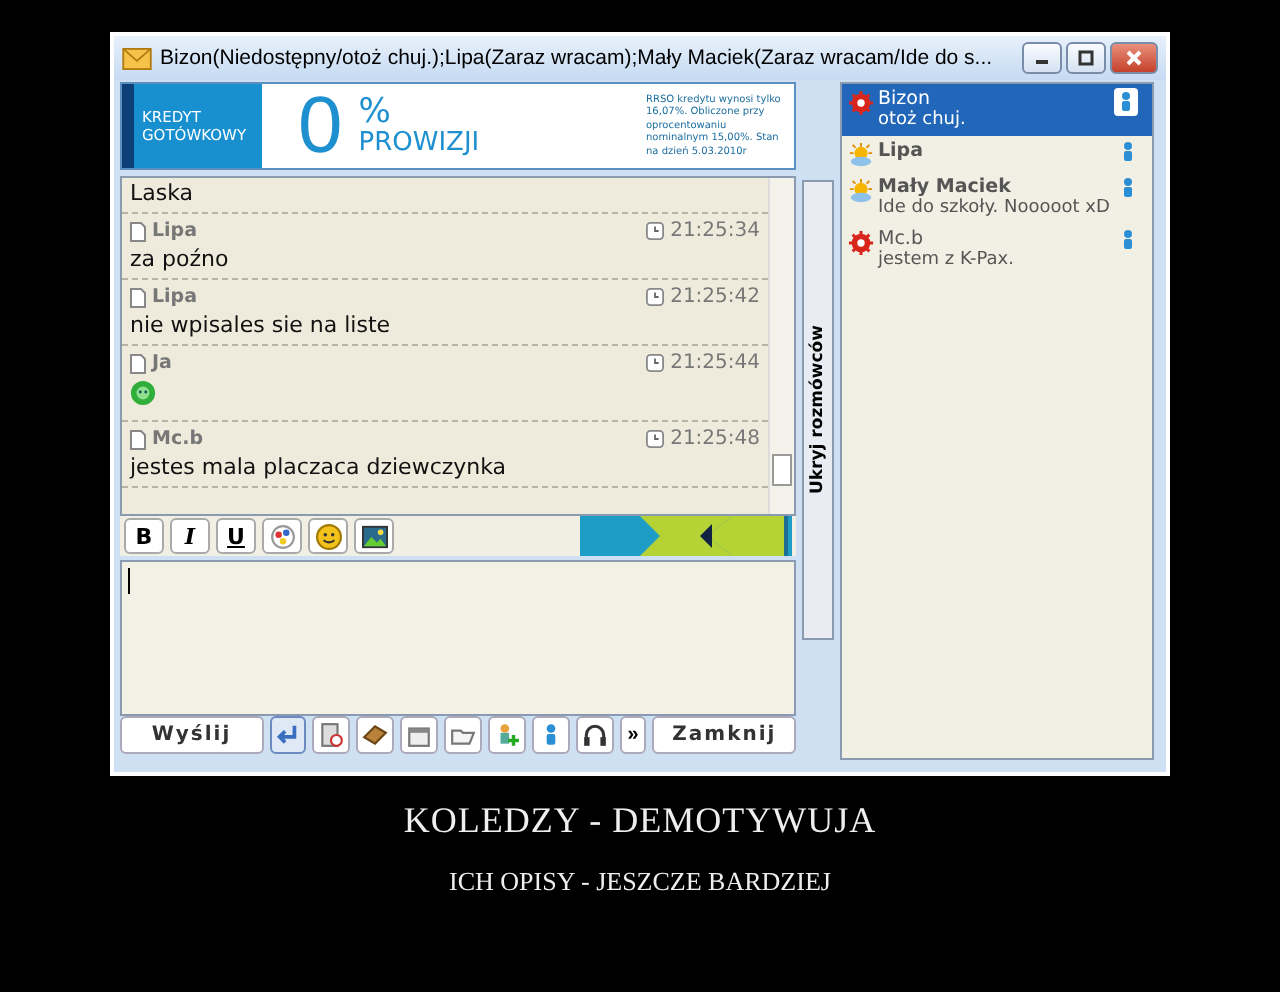  I want to click on enter-arrow-icon, so click(287, 735).